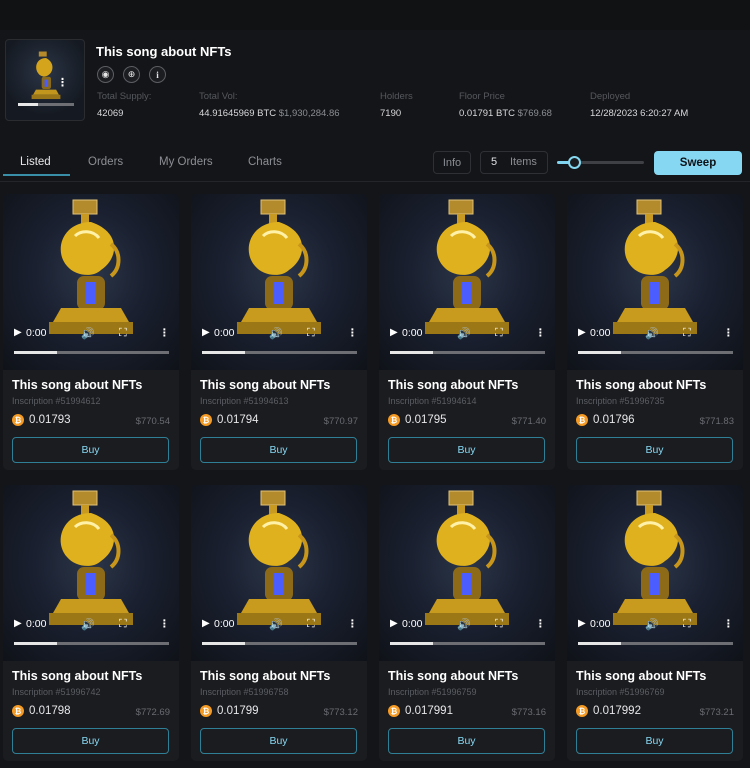 The width and height of the screenshot is (750, 768). Describe the element at coordinates (574, 162) in the screenshot. I see `sweep-slider-handle` at that location.